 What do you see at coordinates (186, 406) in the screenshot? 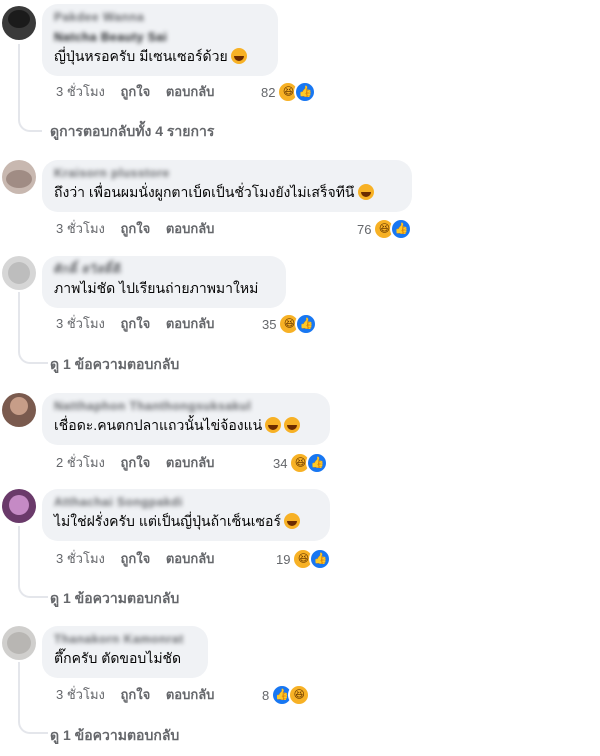
I see `commenter-name: Natthaphon Thanthongsuksakul` at bounding box center [186, 406].